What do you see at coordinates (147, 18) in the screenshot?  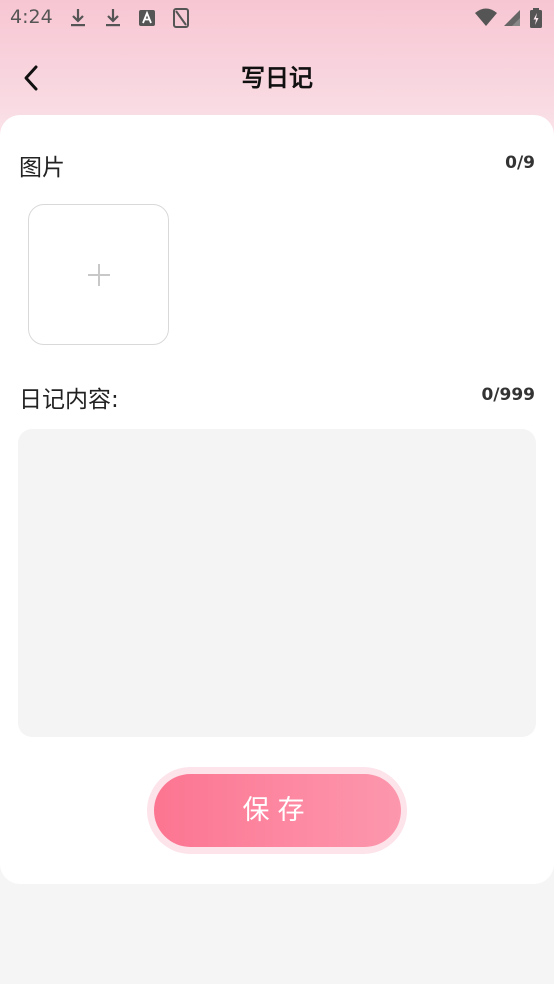 I see `text-a-icon` at bounding box center [147, 18].